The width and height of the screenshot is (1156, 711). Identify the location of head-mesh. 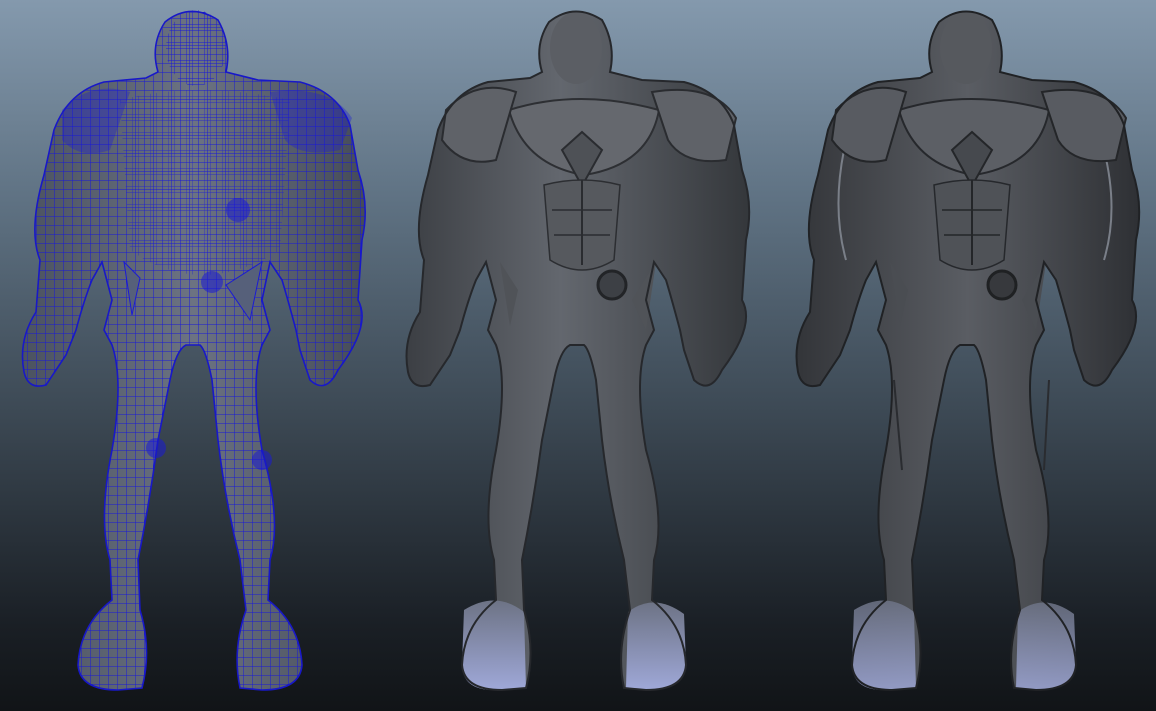
(196, 48).